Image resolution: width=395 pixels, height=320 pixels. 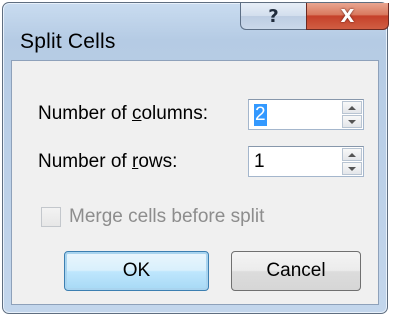 What do you see at coordinates (136, 271) in the screenshot?
I see `ok-button: OK` at bounding box center [136, 271].